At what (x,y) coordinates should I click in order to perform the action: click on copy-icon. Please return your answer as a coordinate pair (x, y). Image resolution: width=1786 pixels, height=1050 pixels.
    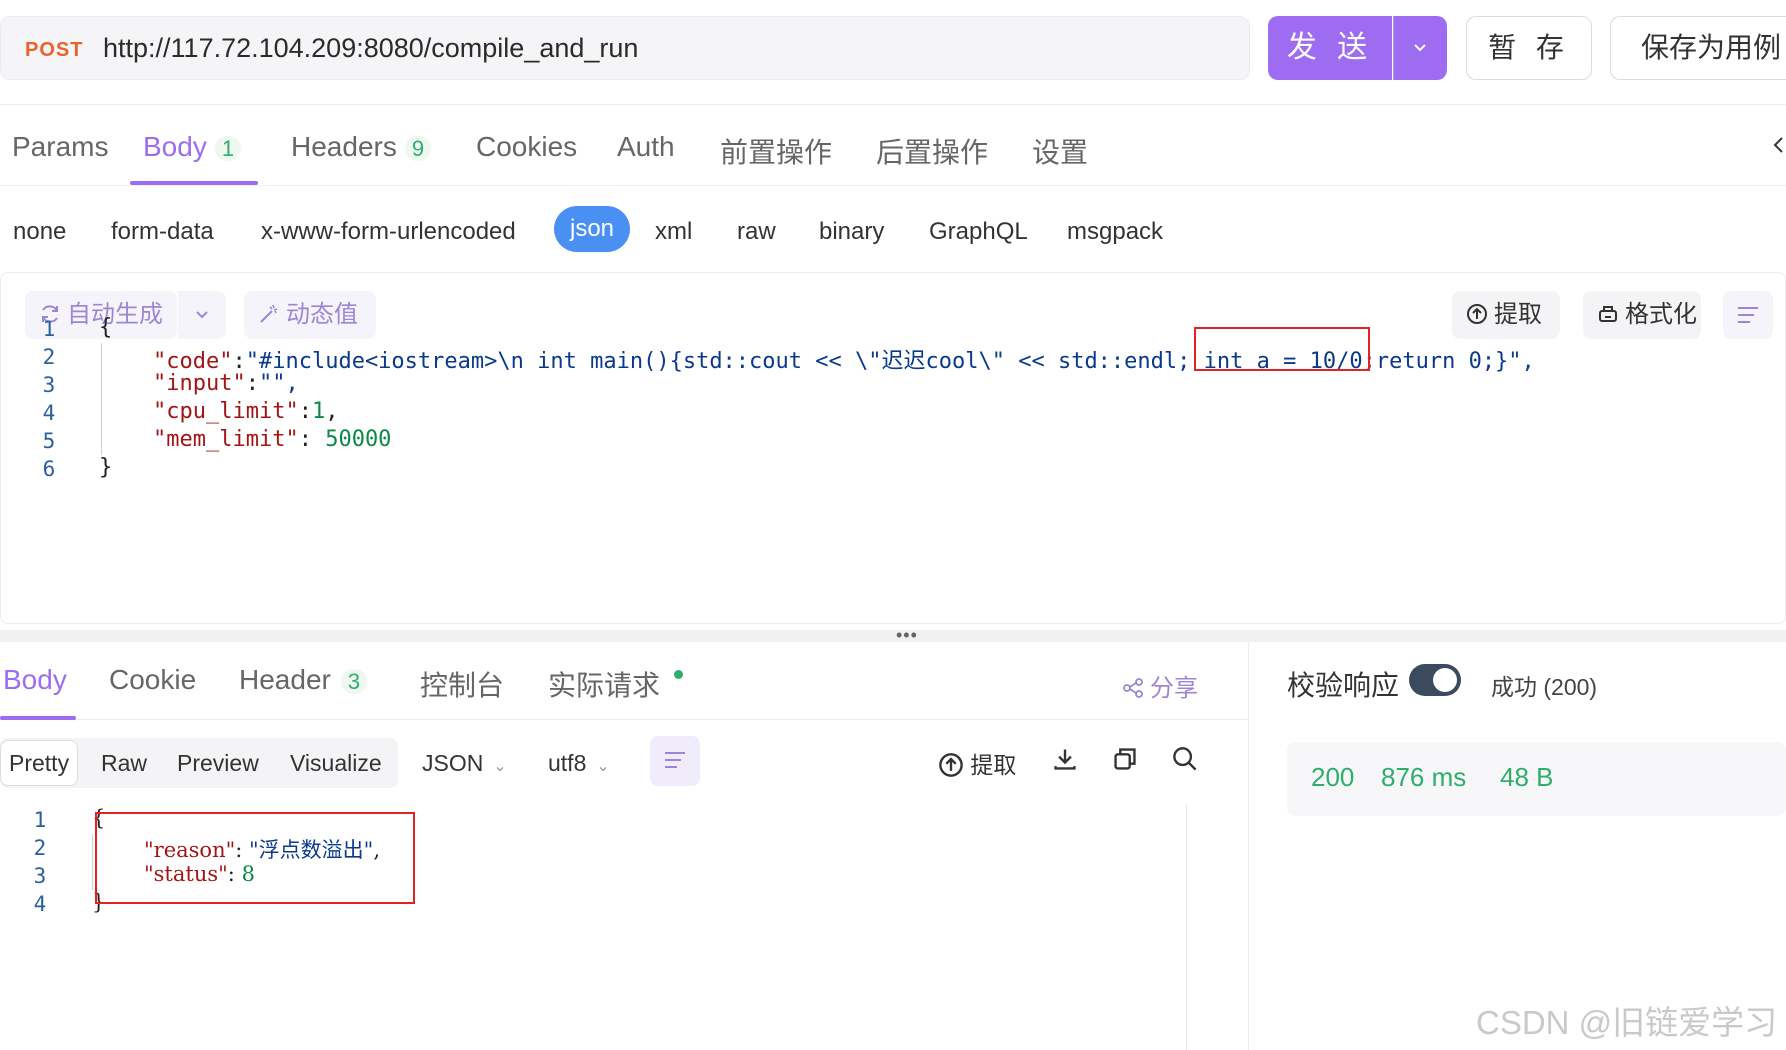
    Looking at the image, I should click on (1125, 759).